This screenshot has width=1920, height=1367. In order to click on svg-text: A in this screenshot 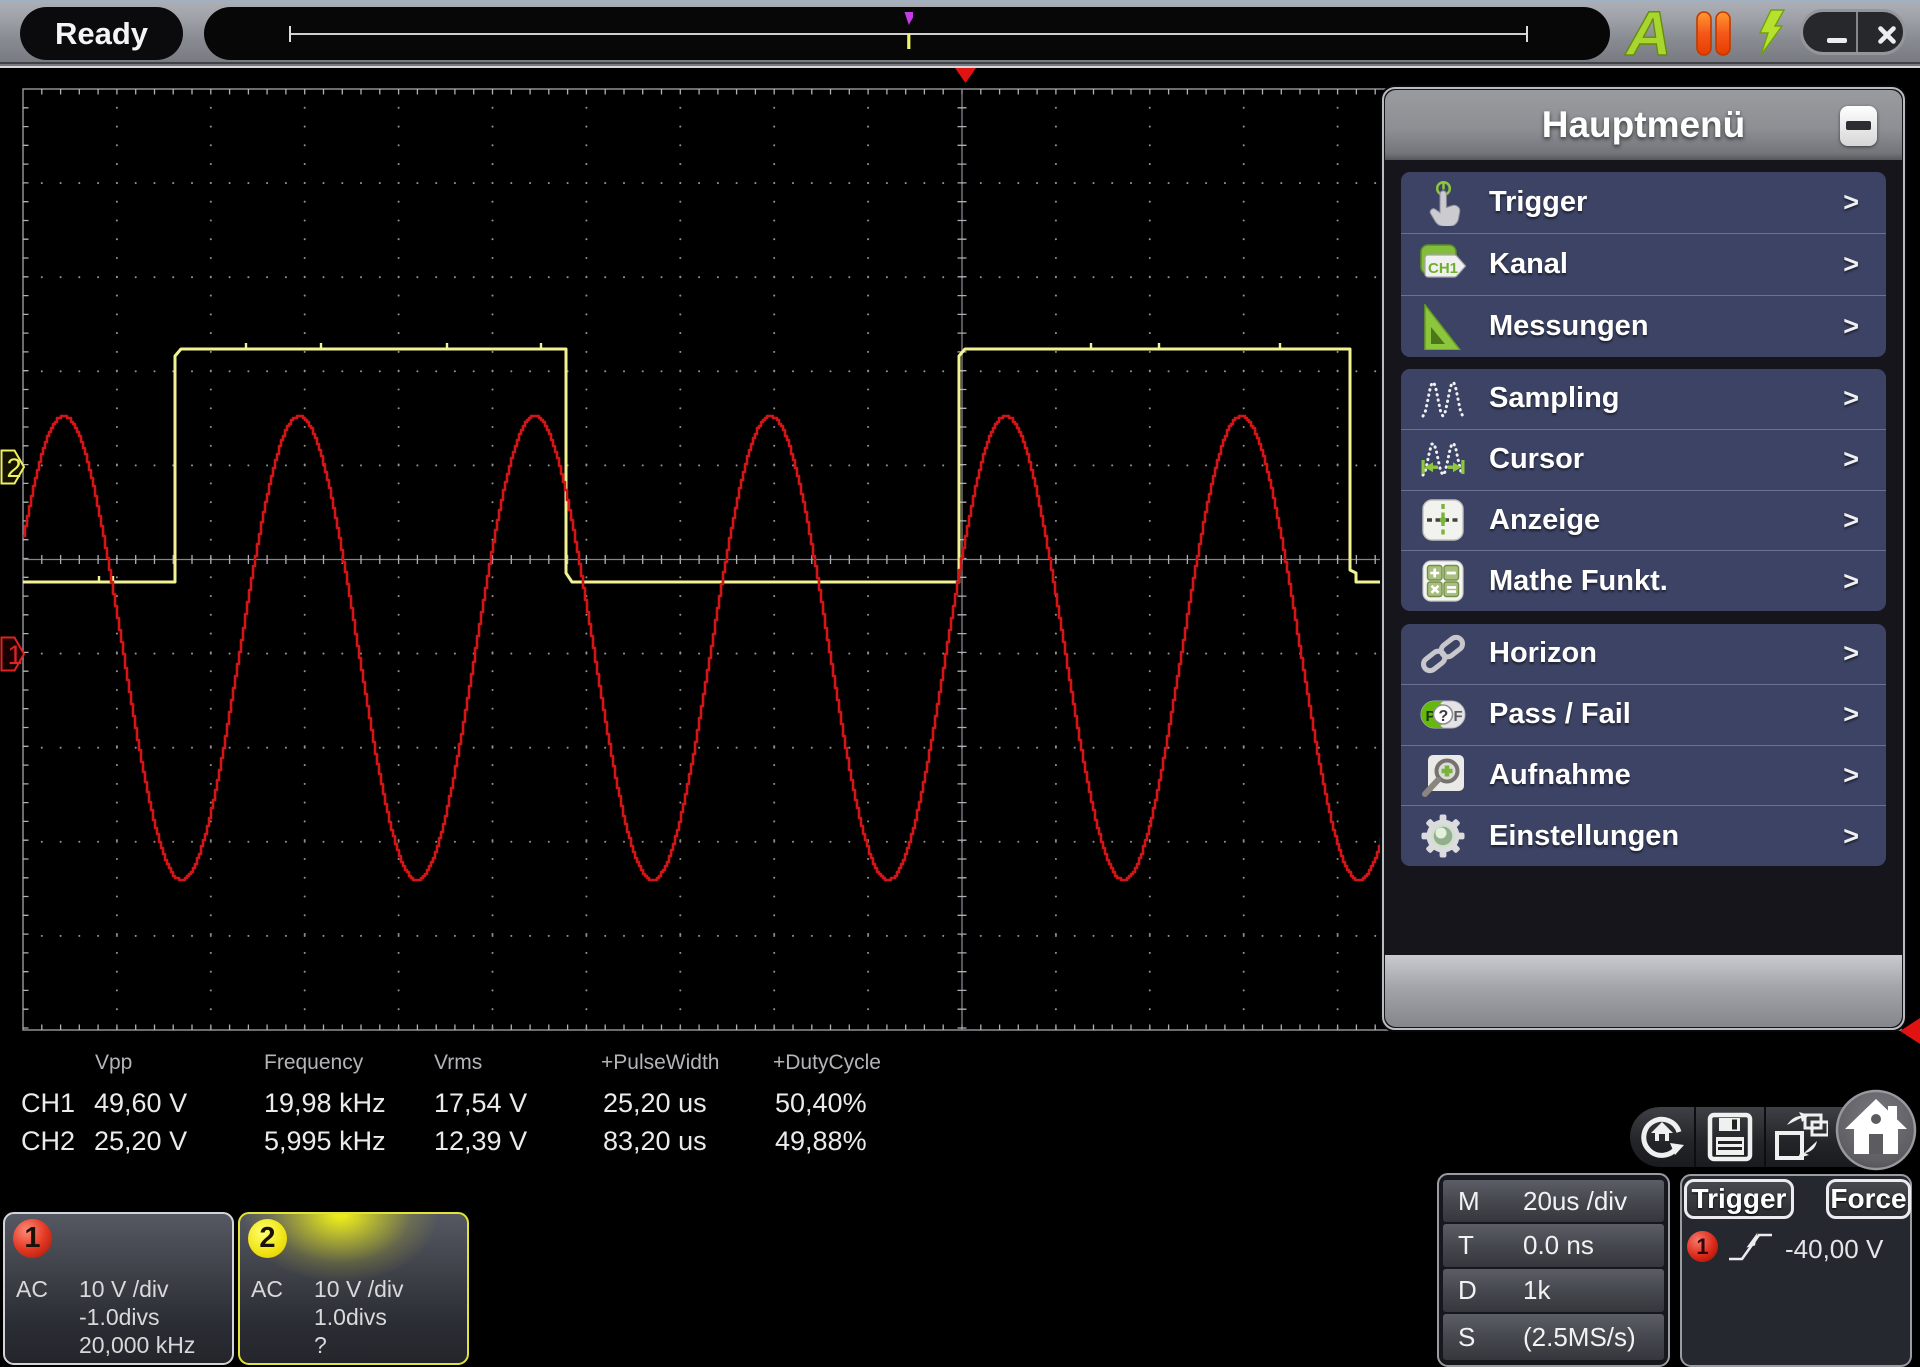, I will do `click(1648, 30)`.